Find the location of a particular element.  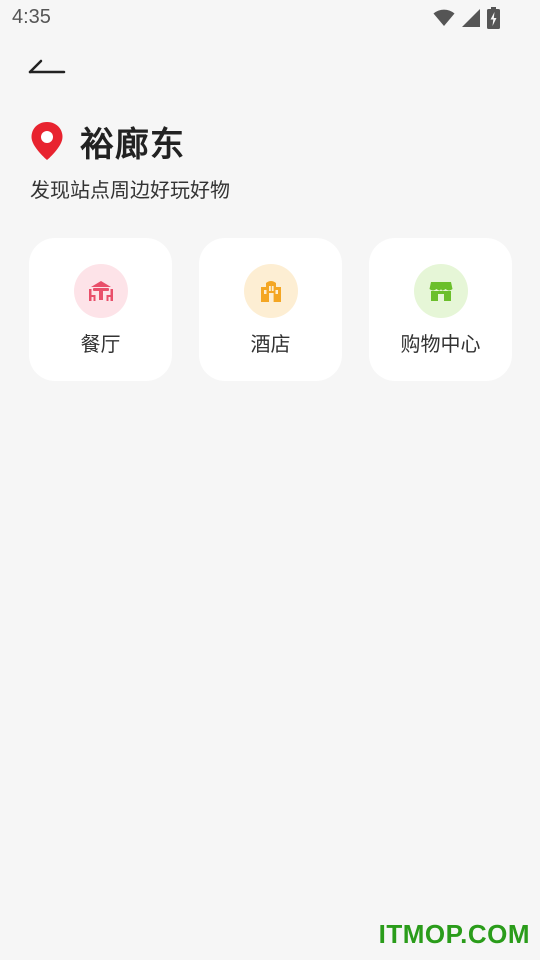

hotel-icon is located at coordinates (270, 291).